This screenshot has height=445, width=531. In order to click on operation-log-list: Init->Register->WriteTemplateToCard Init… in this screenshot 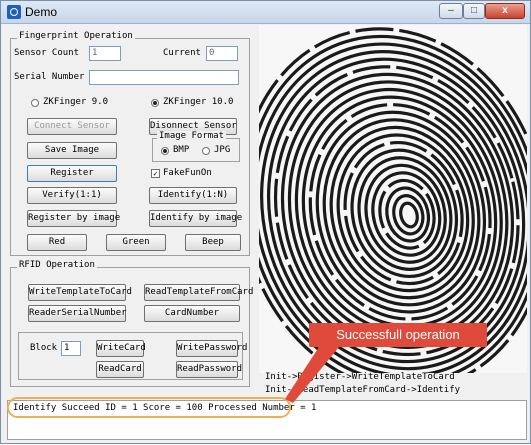, I will do `click(394, 386)`.